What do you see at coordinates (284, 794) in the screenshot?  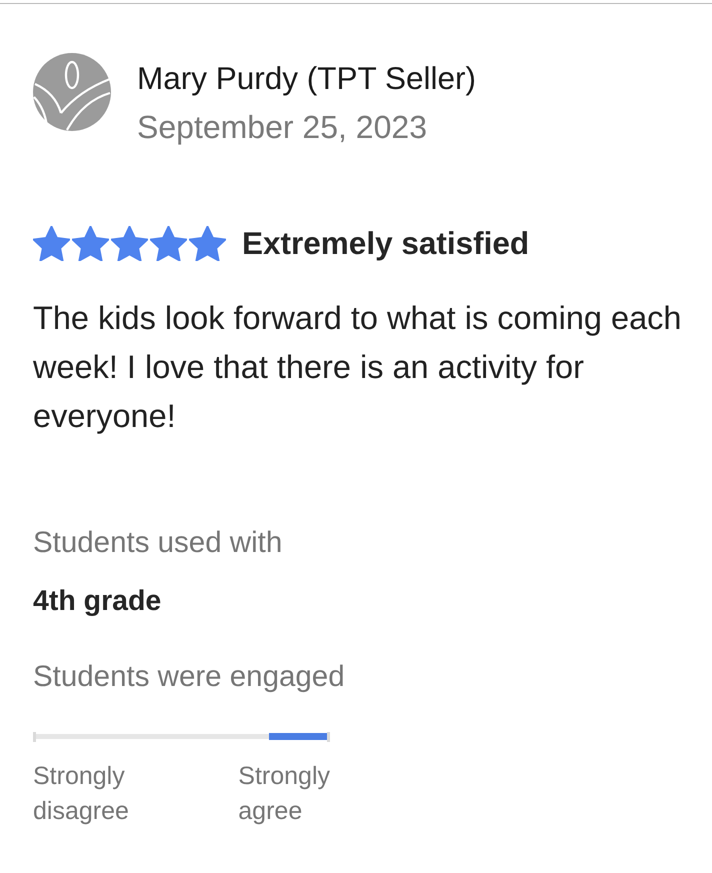 I see `scale-max-label: Strongly agree` at bounding box center [284, 794].